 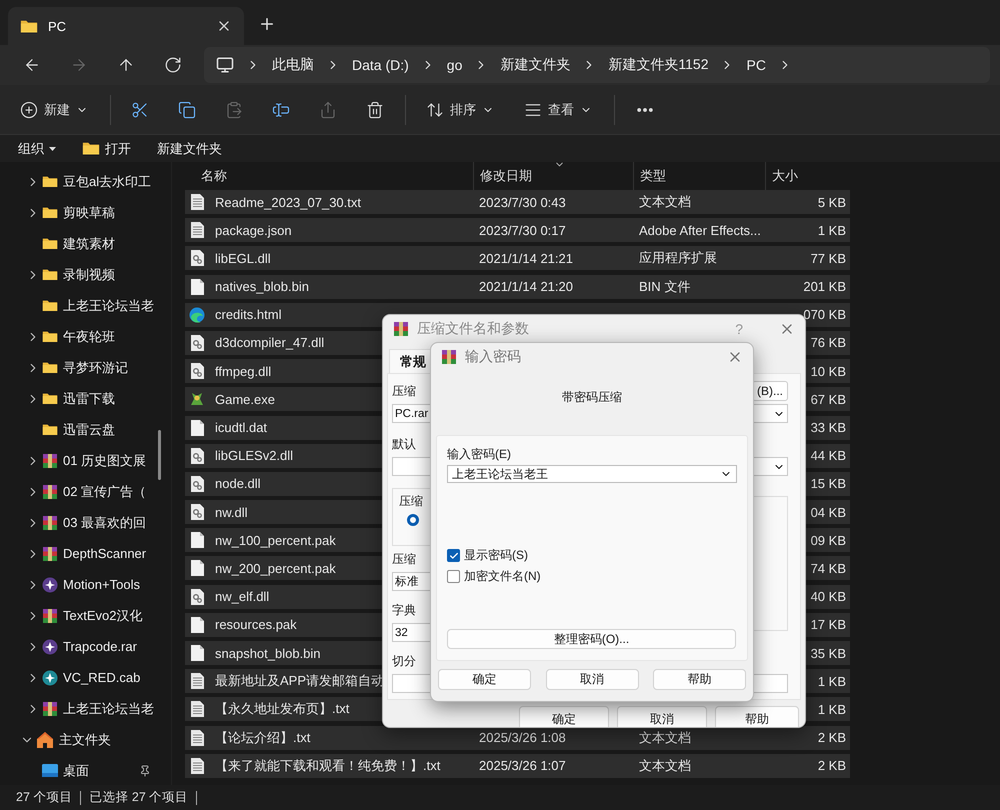 I want to click on size-cell-text: 44 KB, so click(x=828, y=456).